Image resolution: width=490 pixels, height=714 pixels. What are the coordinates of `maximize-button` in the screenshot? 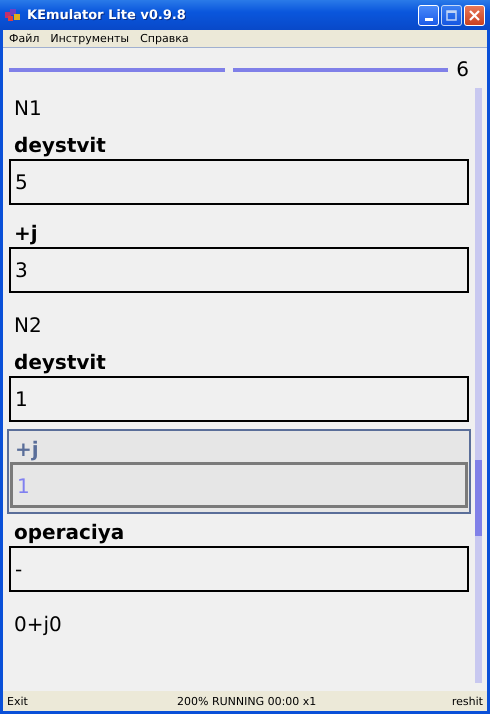 It's located at (451, 15).